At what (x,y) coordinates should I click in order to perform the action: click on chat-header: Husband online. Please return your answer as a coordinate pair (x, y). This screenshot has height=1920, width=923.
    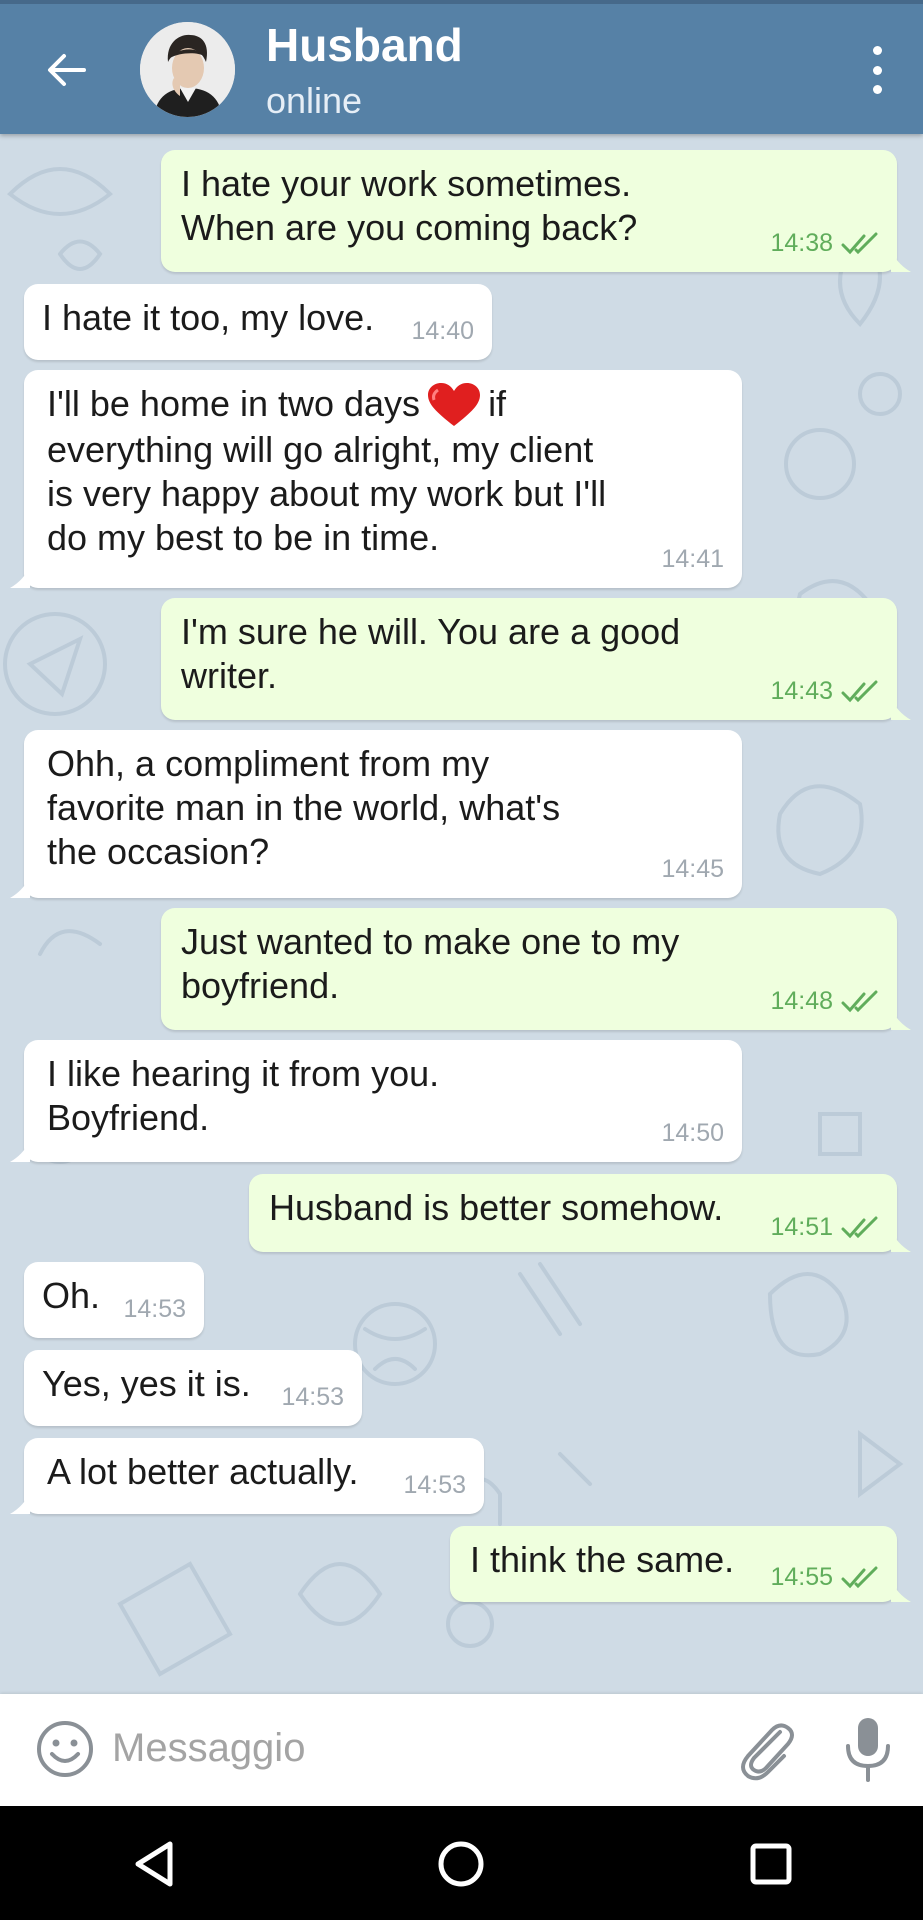
    Looking at the image, I should click on (461, 67).